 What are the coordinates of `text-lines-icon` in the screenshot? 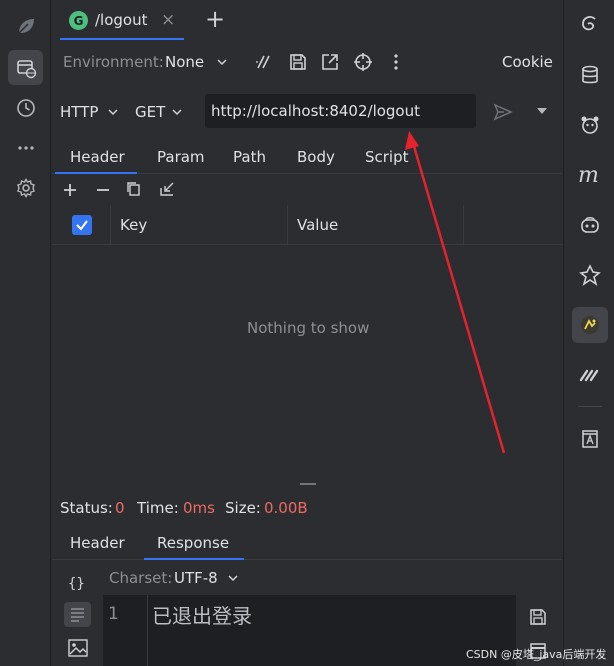 It's located at (77, 615).